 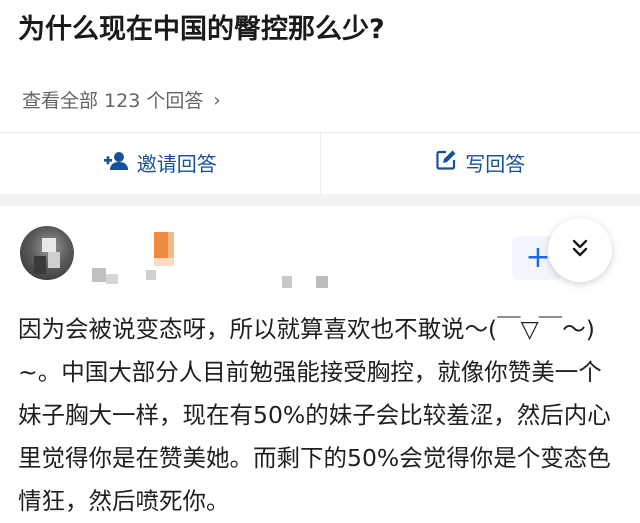 I want to click on chevron-right-icon: ›, so click(x=216, y=101).